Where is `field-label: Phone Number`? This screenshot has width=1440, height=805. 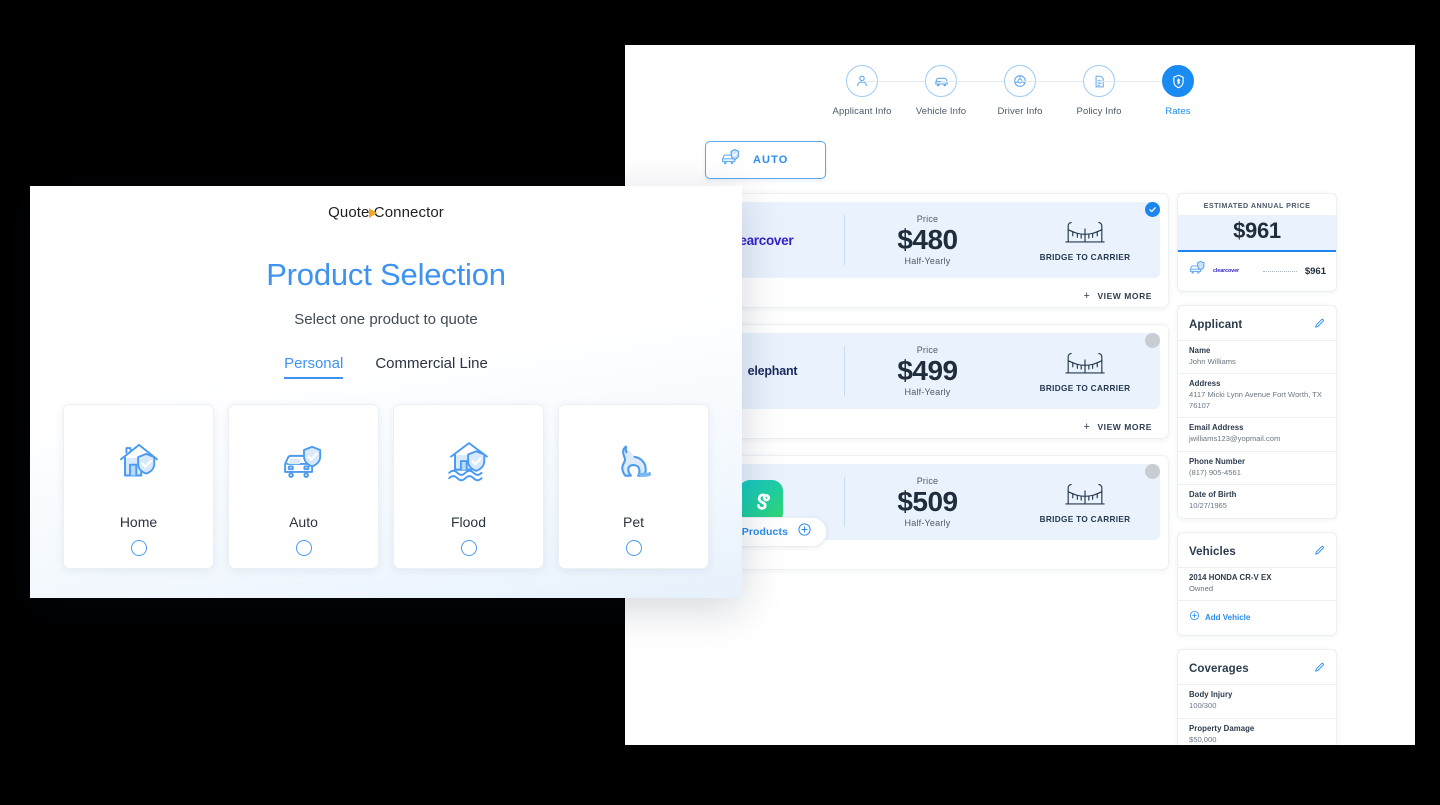
field-label: Phone Number is located at coordinates (1217, 461).